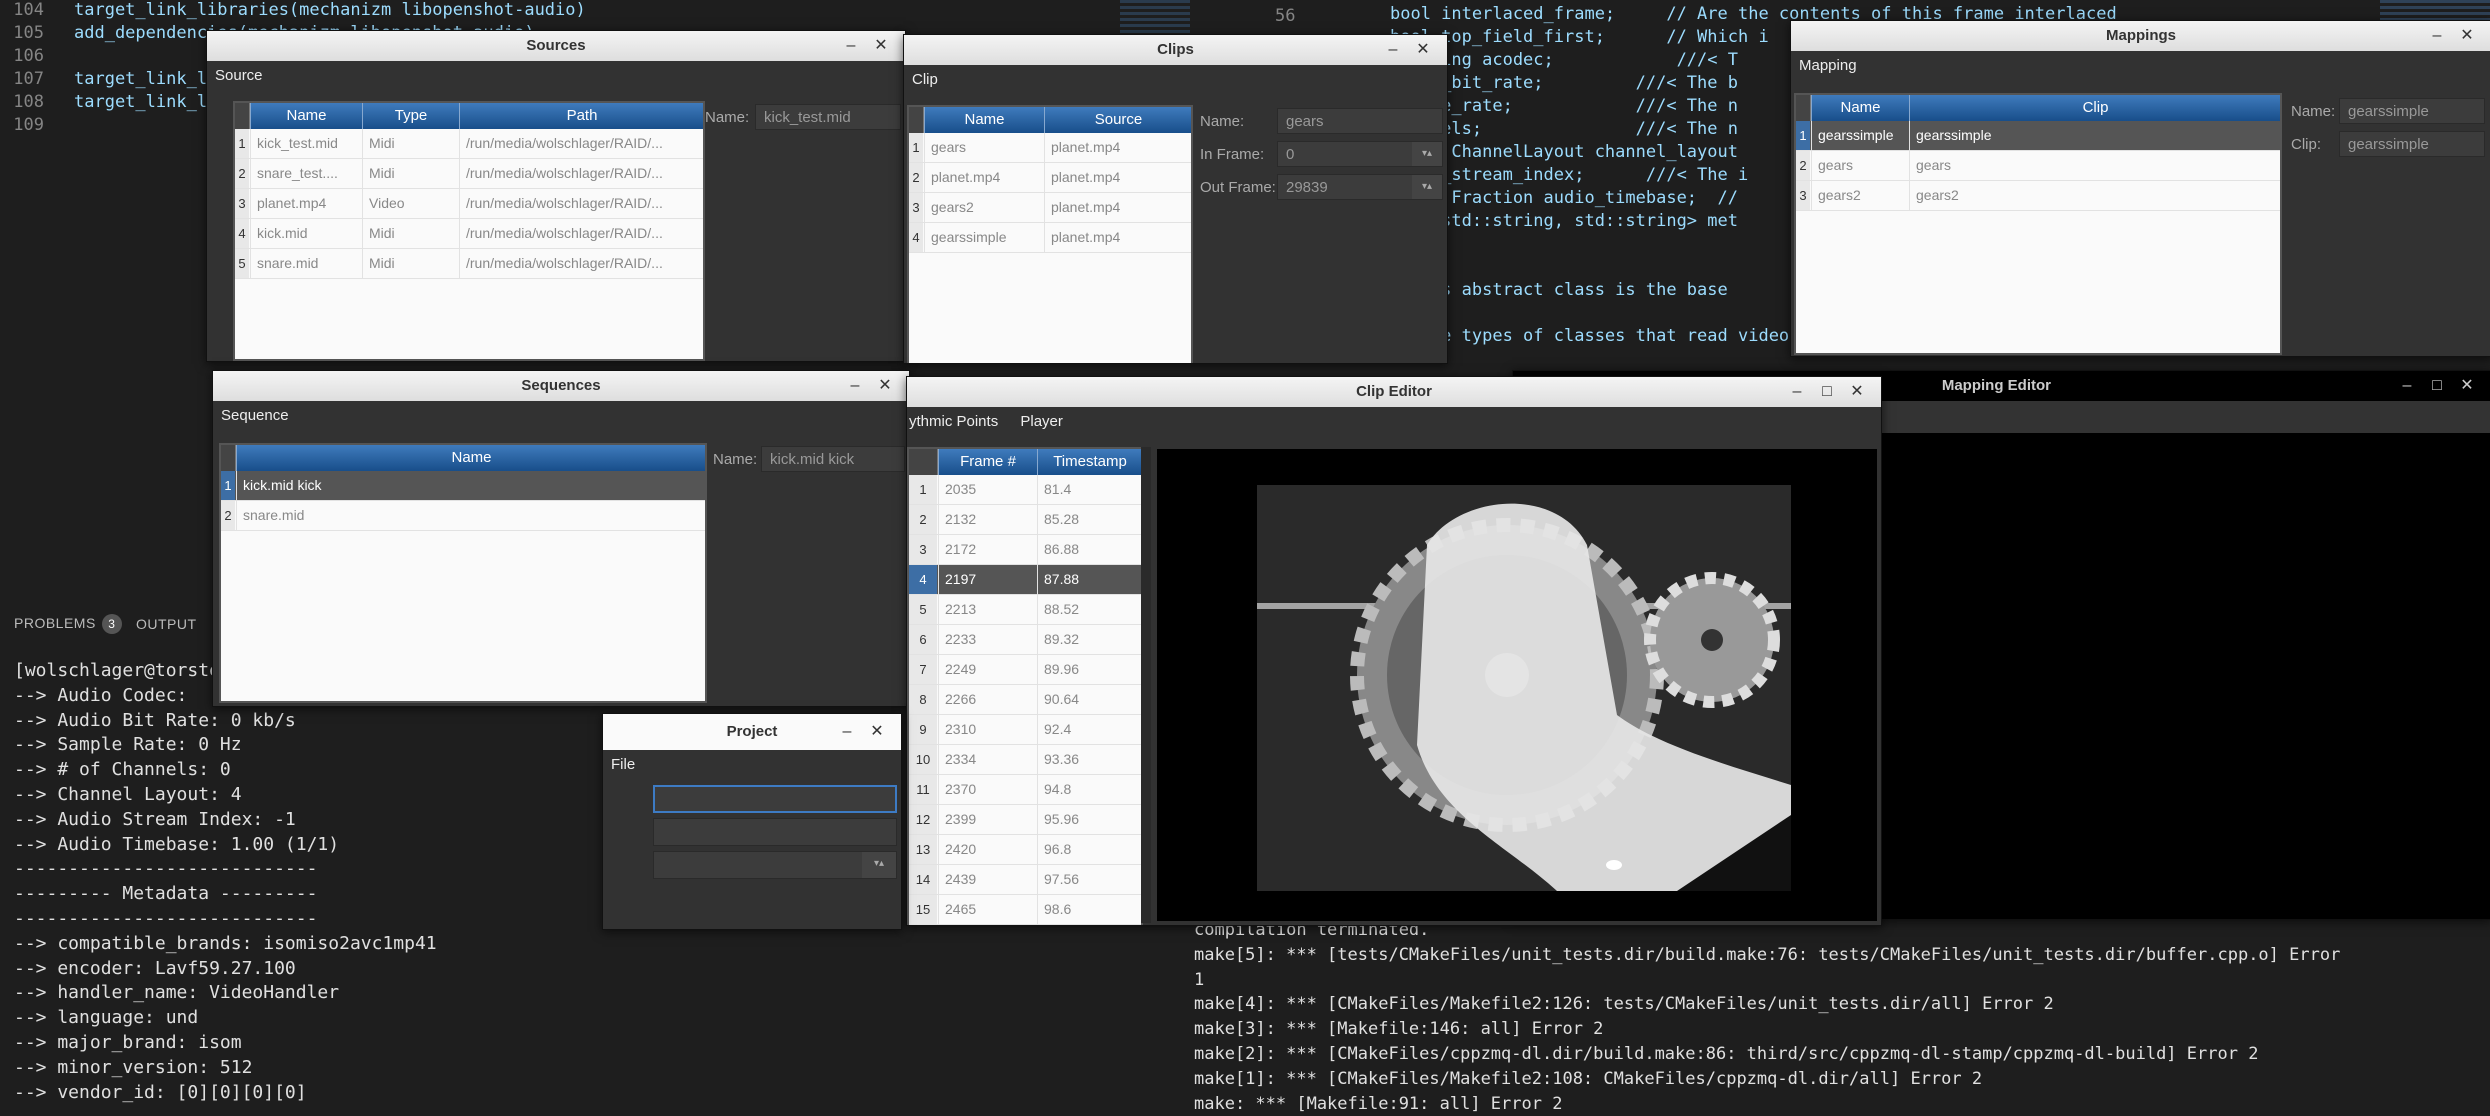  What do you see at coordinates (752, 765) in the screenshot?
I see `menubar: File` at bounding box center [752, 765].